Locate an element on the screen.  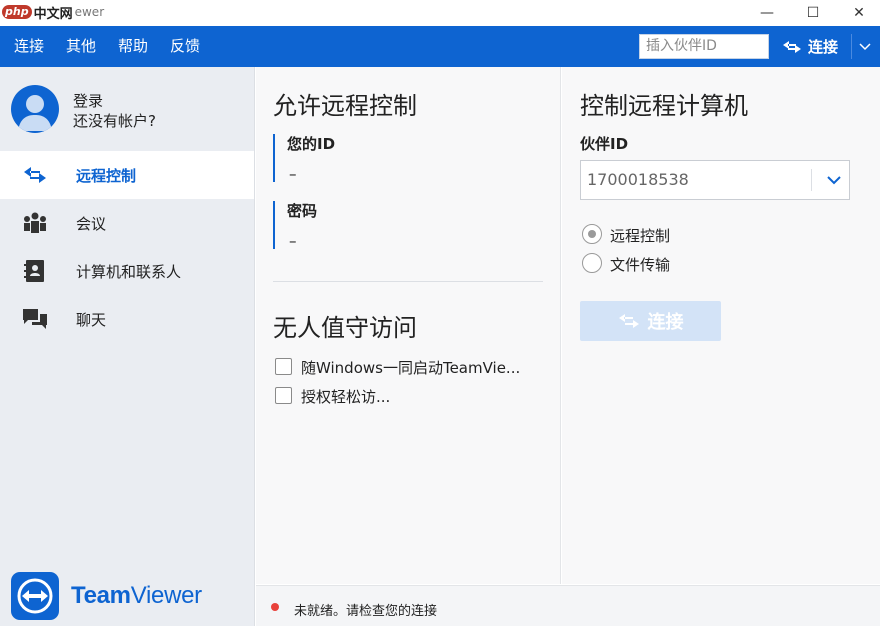
sidebar-item-computers-contacts: 计算机和联系人 is located at coordinates (127, 271).